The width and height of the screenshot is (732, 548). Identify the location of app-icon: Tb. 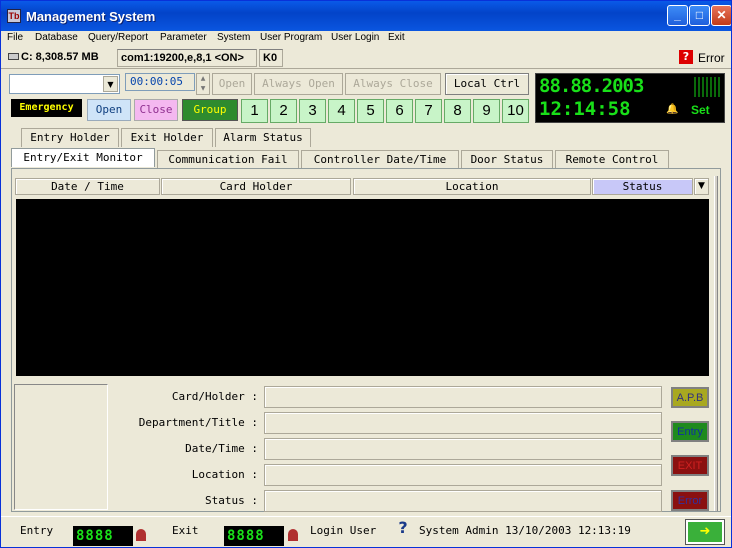
(14, 16).